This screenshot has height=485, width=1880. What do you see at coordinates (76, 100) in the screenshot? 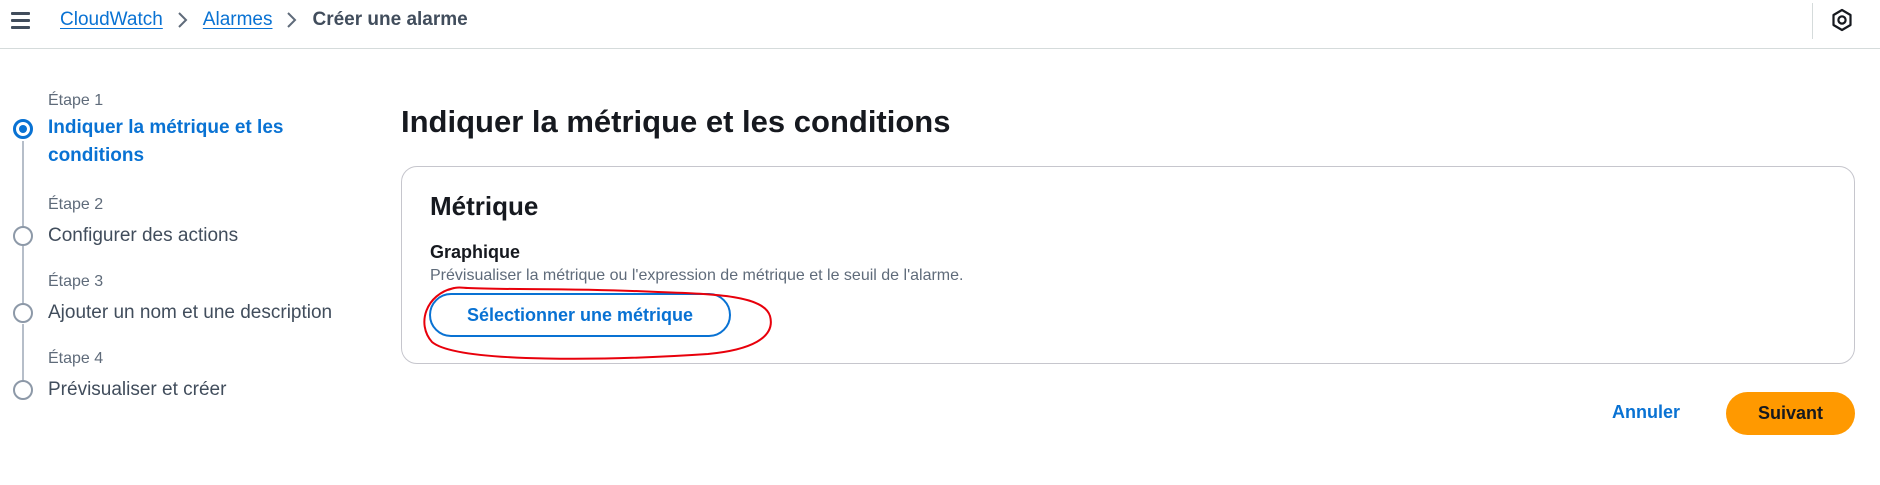
I see `step-number: Étape 1` at bounding box center [76, 100].